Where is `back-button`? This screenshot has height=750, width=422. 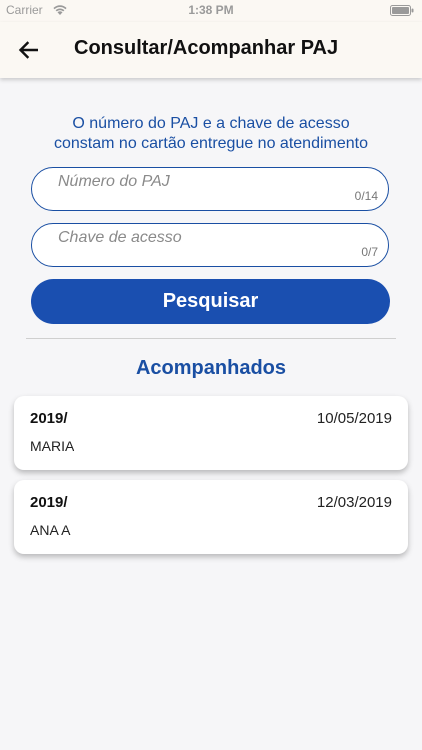 back-button is located at coordinates (28, 50).